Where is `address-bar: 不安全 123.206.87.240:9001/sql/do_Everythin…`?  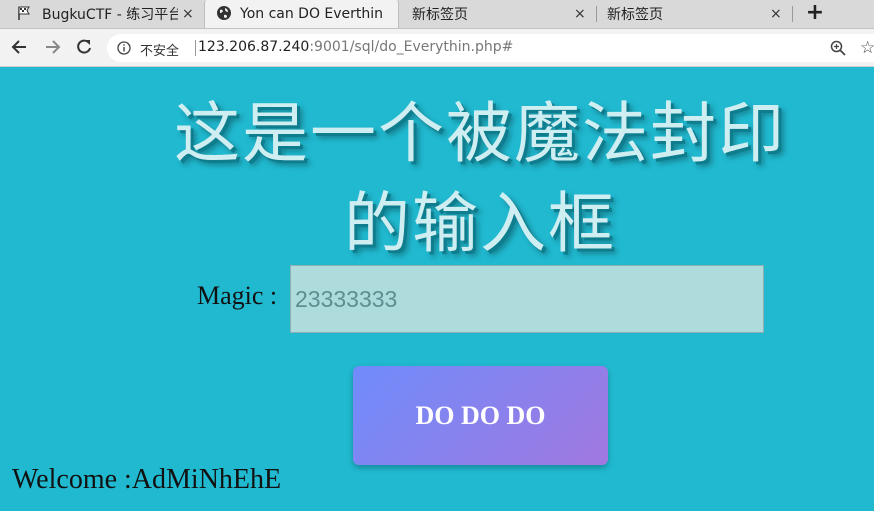 address-bar: 不安全 123.206.87.240:9001/sql/do_Everythin… is located at coordinates (490, 48).